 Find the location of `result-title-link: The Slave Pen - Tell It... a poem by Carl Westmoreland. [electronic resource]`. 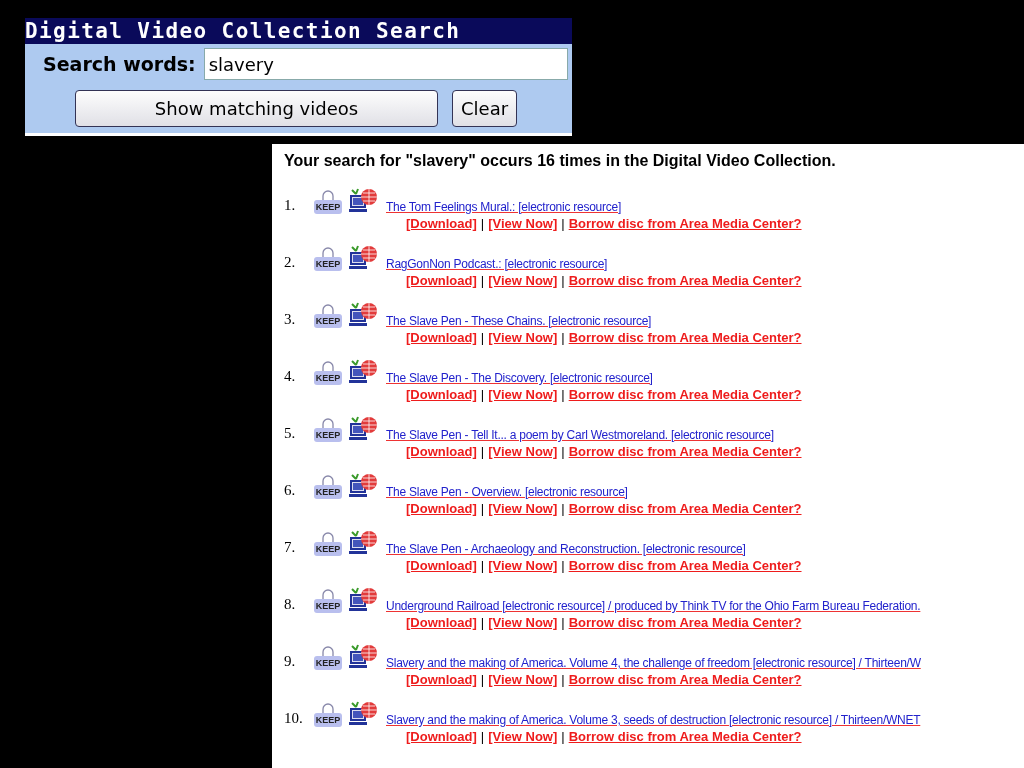

result-title-link: The Slave Pen - Tell It... a poem by Carl Westmoreland. [electronic resource] is located at coordinates (580, 435).